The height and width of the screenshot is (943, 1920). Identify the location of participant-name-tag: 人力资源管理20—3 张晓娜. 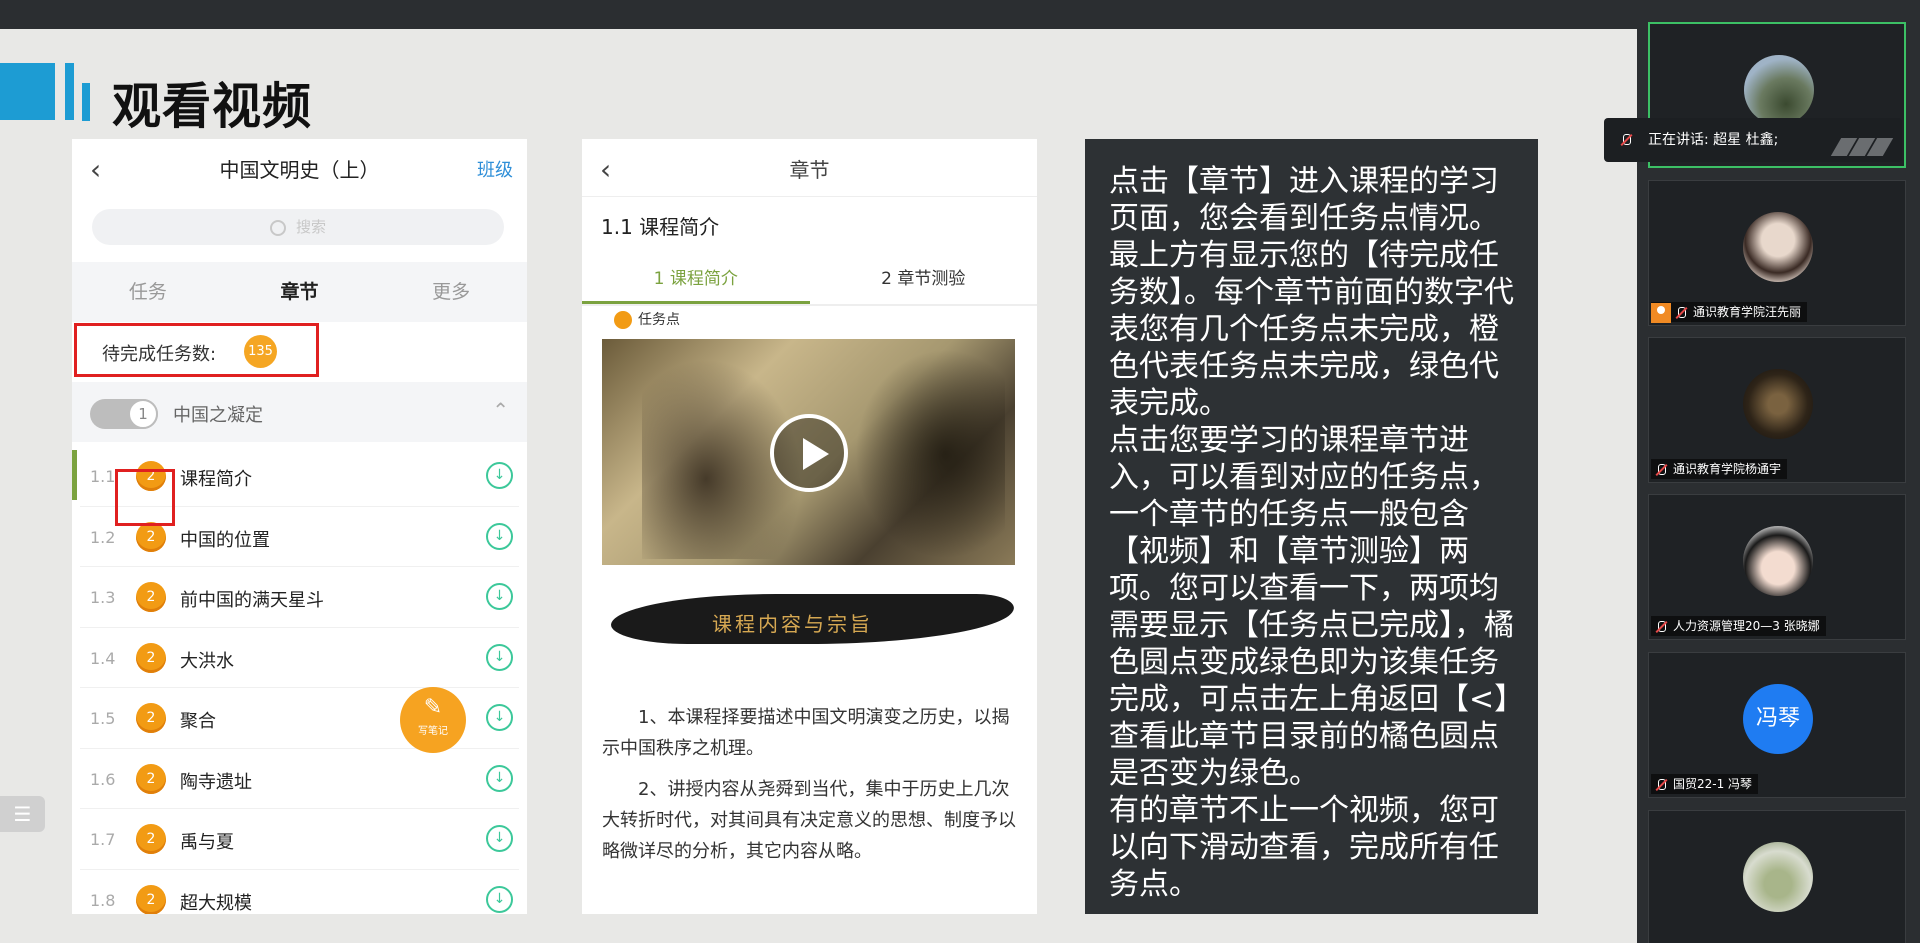
(1738, 626).